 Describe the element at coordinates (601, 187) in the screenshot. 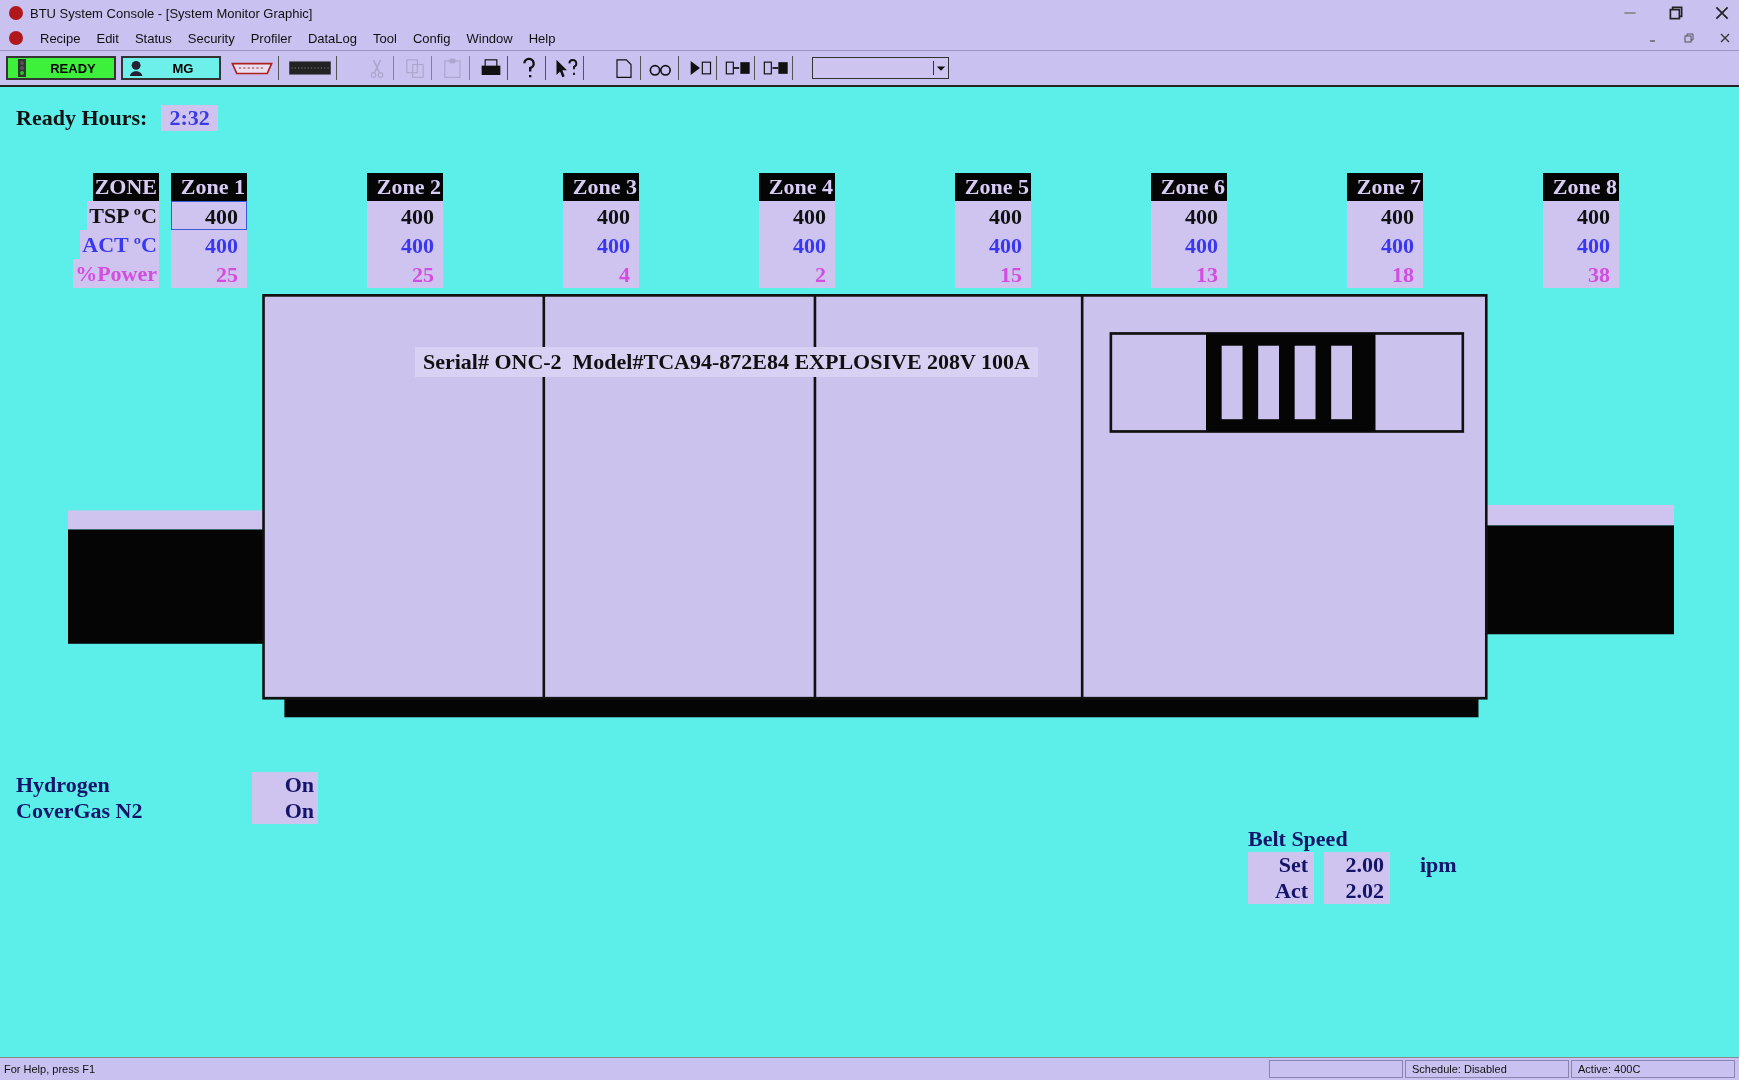

I see `zone-header: Zone 3` at that location.